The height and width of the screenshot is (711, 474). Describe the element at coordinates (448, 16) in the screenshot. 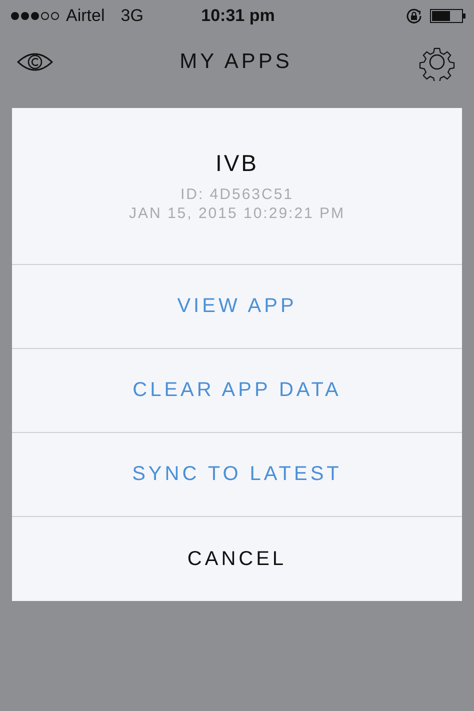

I see `battery-icon` at that location.